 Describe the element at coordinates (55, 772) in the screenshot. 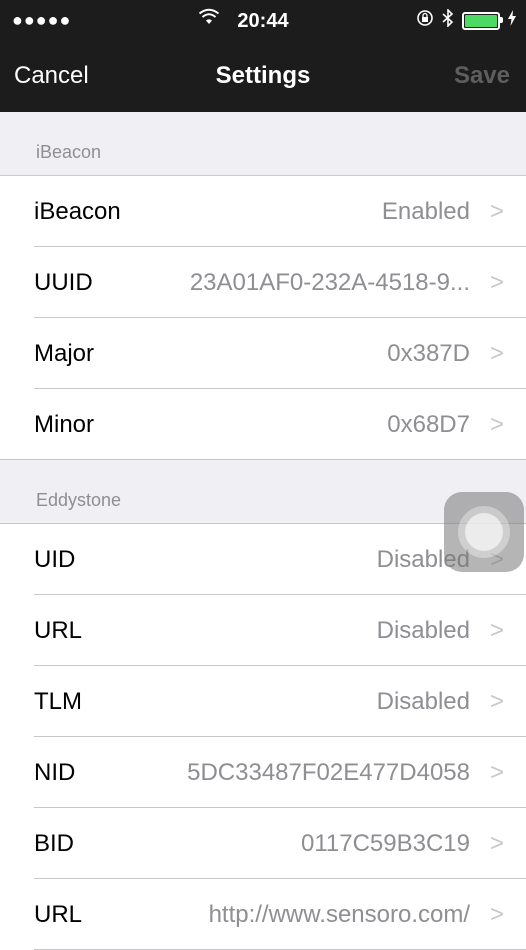

I see `row-label: NID` at that location.